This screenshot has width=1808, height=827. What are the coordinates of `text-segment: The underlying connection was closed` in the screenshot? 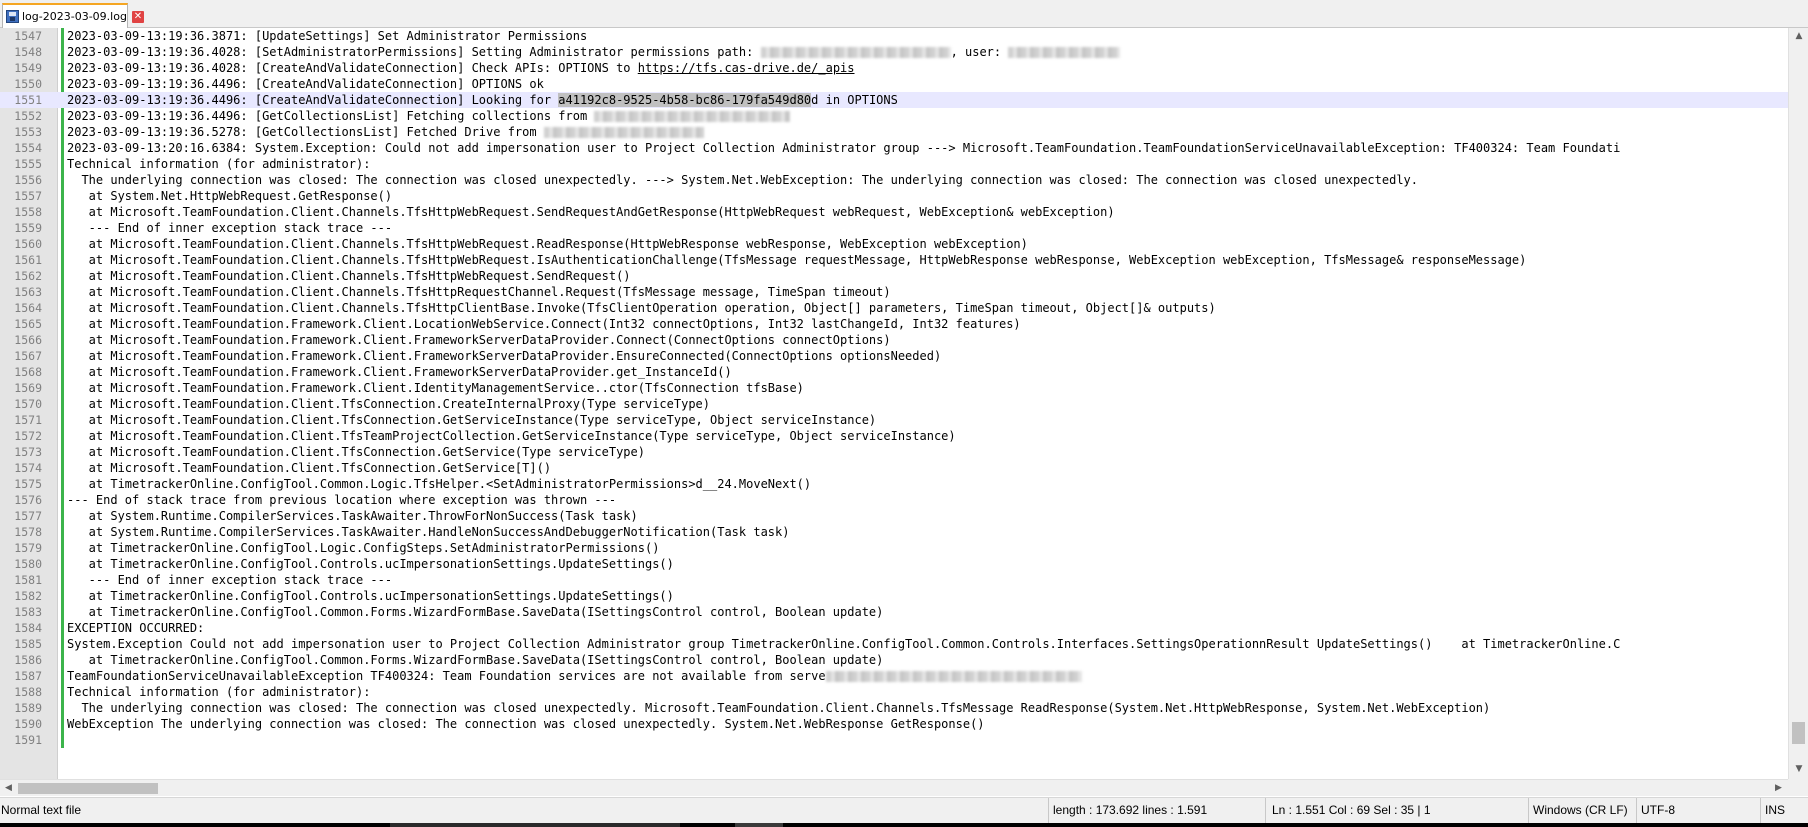 It's located at (779, 708).